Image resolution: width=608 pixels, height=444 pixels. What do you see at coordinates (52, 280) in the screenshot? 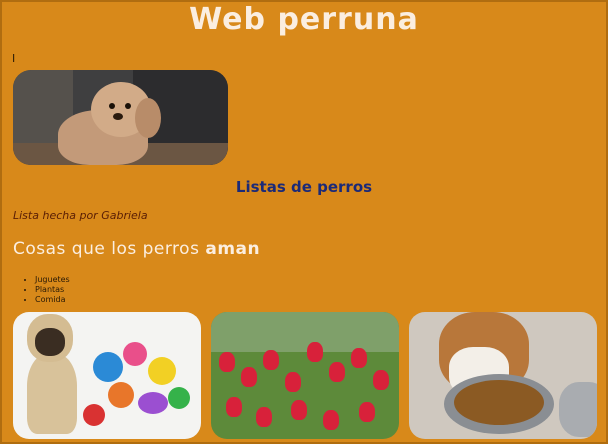
I see `list-item: Juguetes` at bounding box center [52, 280].